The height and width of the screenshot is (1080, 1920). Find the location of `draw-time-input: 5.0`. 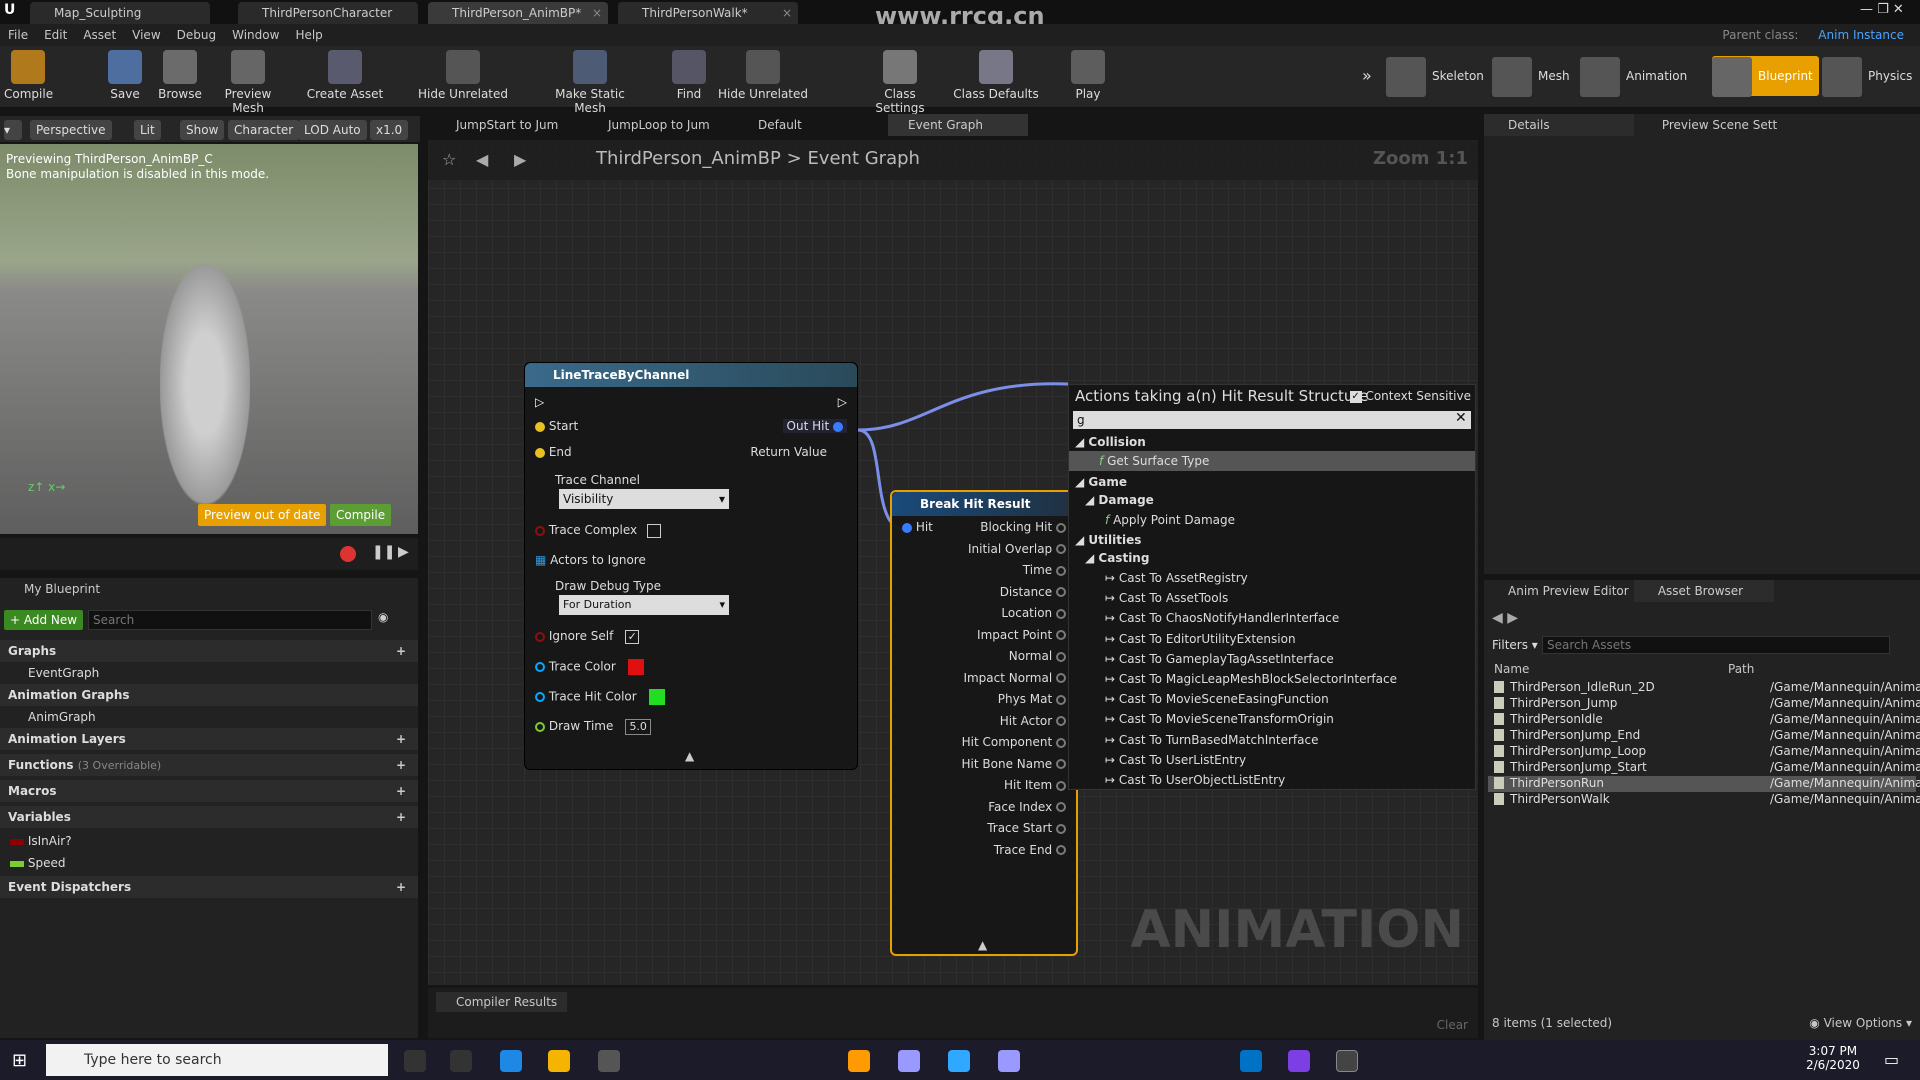

draw-time-input: 5.0 is located at coordinates (638, 727).